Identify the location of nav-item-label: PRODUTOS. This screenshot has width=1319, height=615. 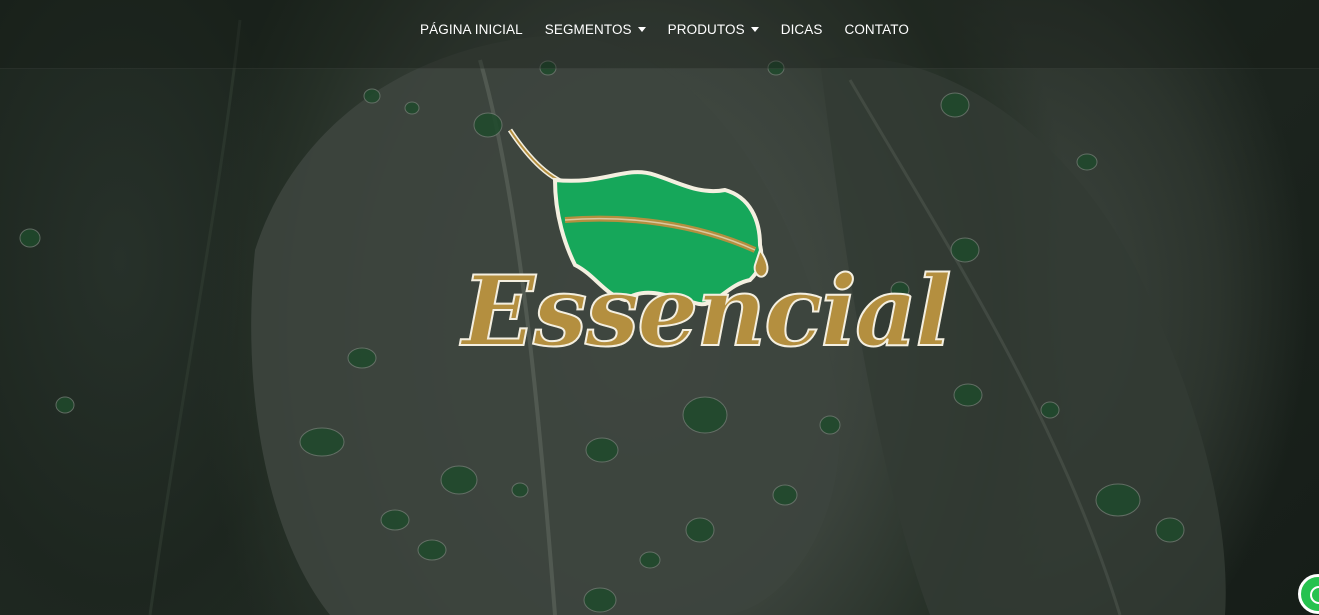
(706, 29).